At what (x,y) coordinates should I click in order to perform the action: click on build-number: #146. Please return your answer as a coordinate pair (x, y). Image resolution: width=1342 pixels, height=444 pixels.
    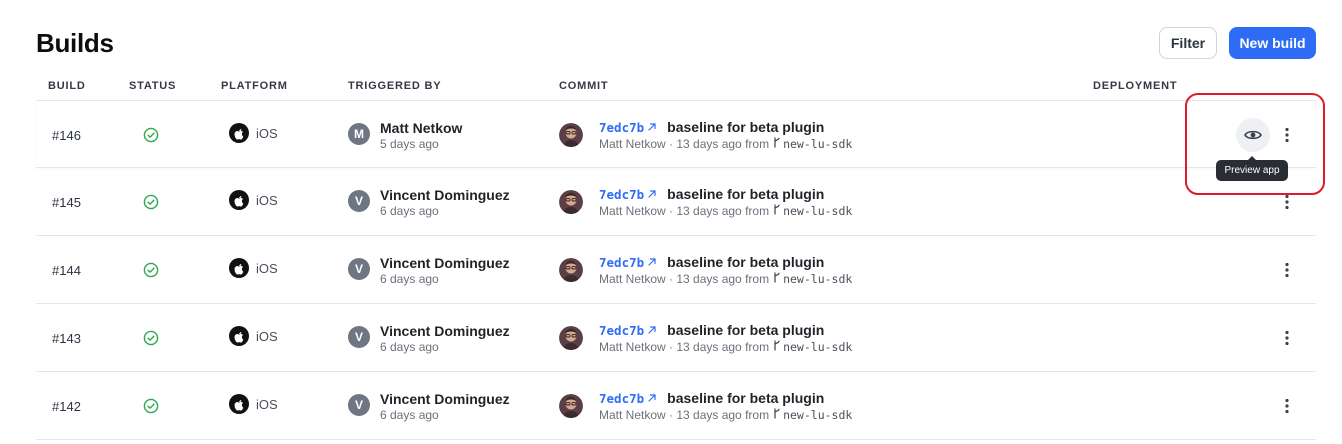
    Looking at the image, I should click on (66, 135).